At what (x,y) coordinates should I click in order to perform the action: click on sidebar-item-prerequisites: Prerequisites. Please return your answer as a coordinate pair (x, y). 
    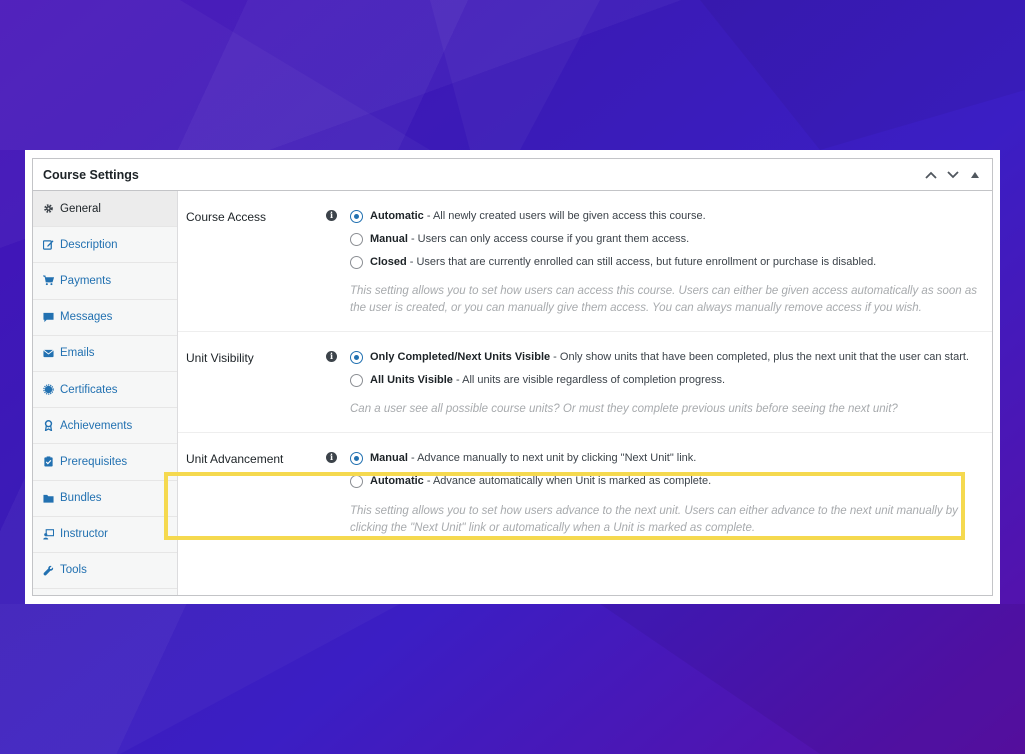
    Looking at the image, I should click on (105, 462).